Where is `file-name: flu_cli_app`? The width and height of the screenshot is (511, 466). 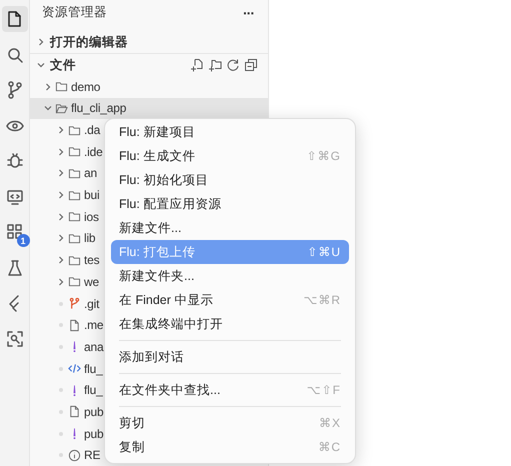 file-name: flu_cli_app is located at coordinates (98, 108).